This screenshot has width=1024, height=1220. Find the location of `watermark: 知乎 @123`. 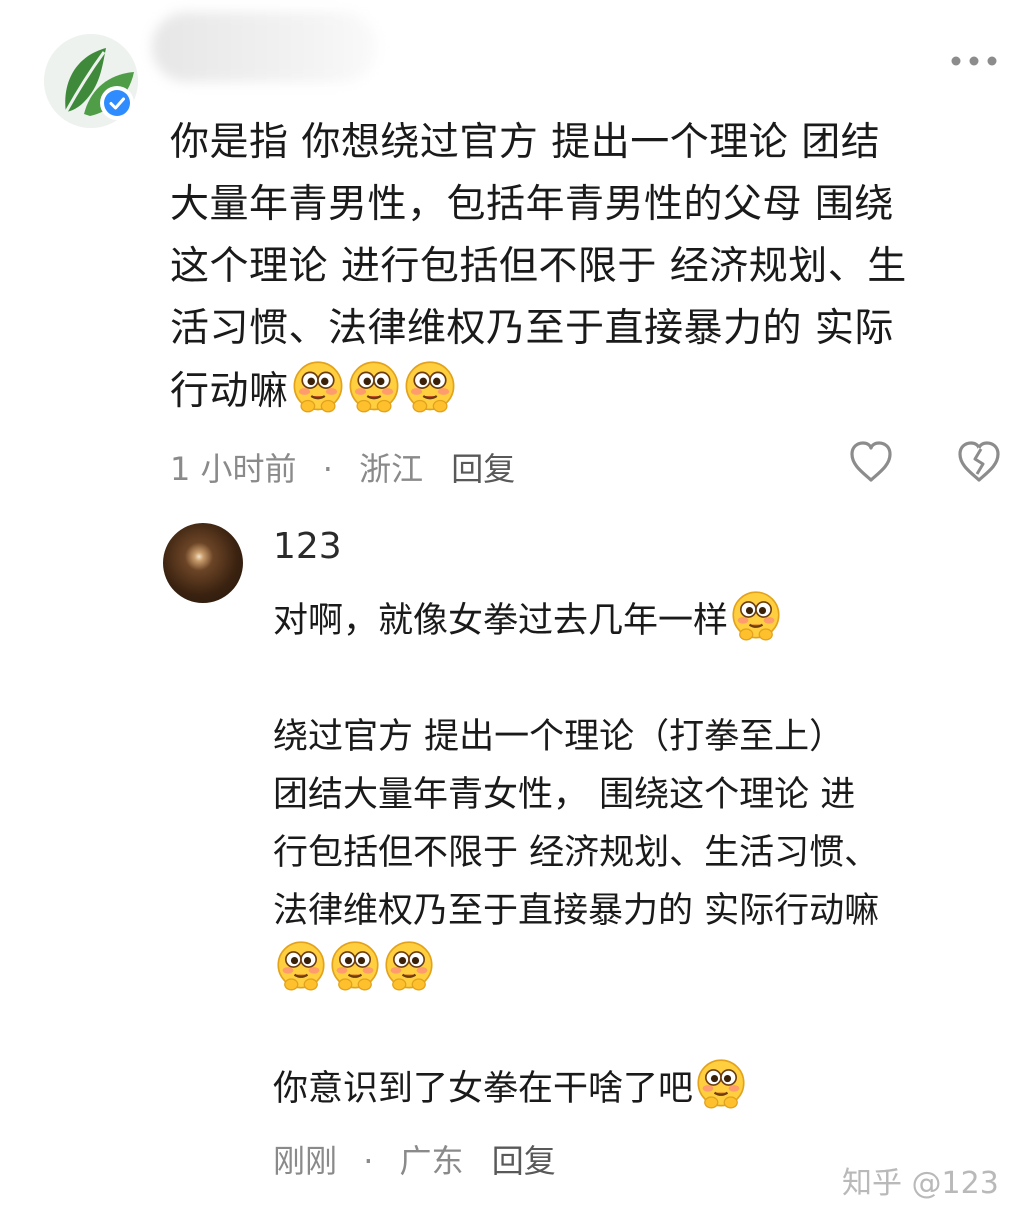

watermark: 知乎 @123 is located at coordinates (920, 1183).